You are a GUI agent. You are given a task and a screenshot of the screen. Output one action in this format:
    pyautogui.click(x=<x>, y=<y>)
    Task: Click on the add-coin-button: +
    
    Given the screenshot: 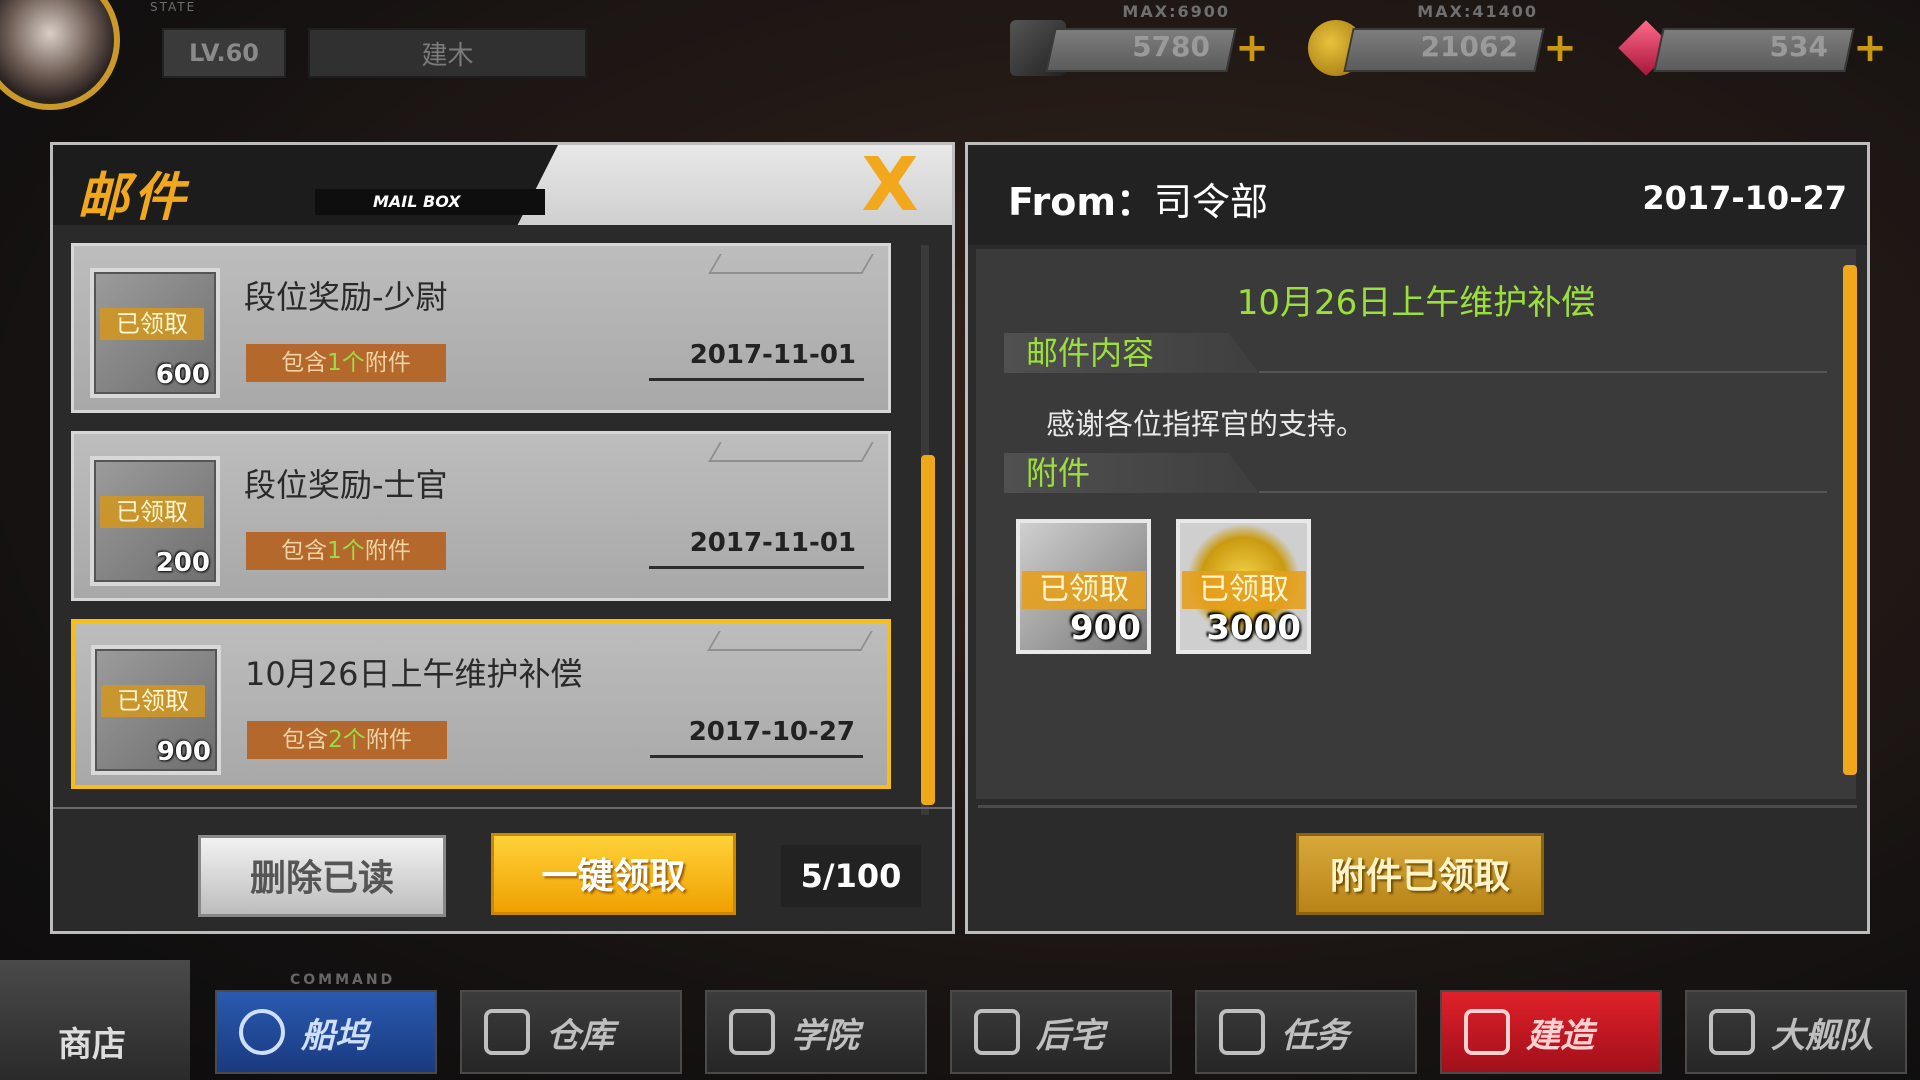 What is the action you would take?
    pyautogui.click(x=1560, y=48)
    